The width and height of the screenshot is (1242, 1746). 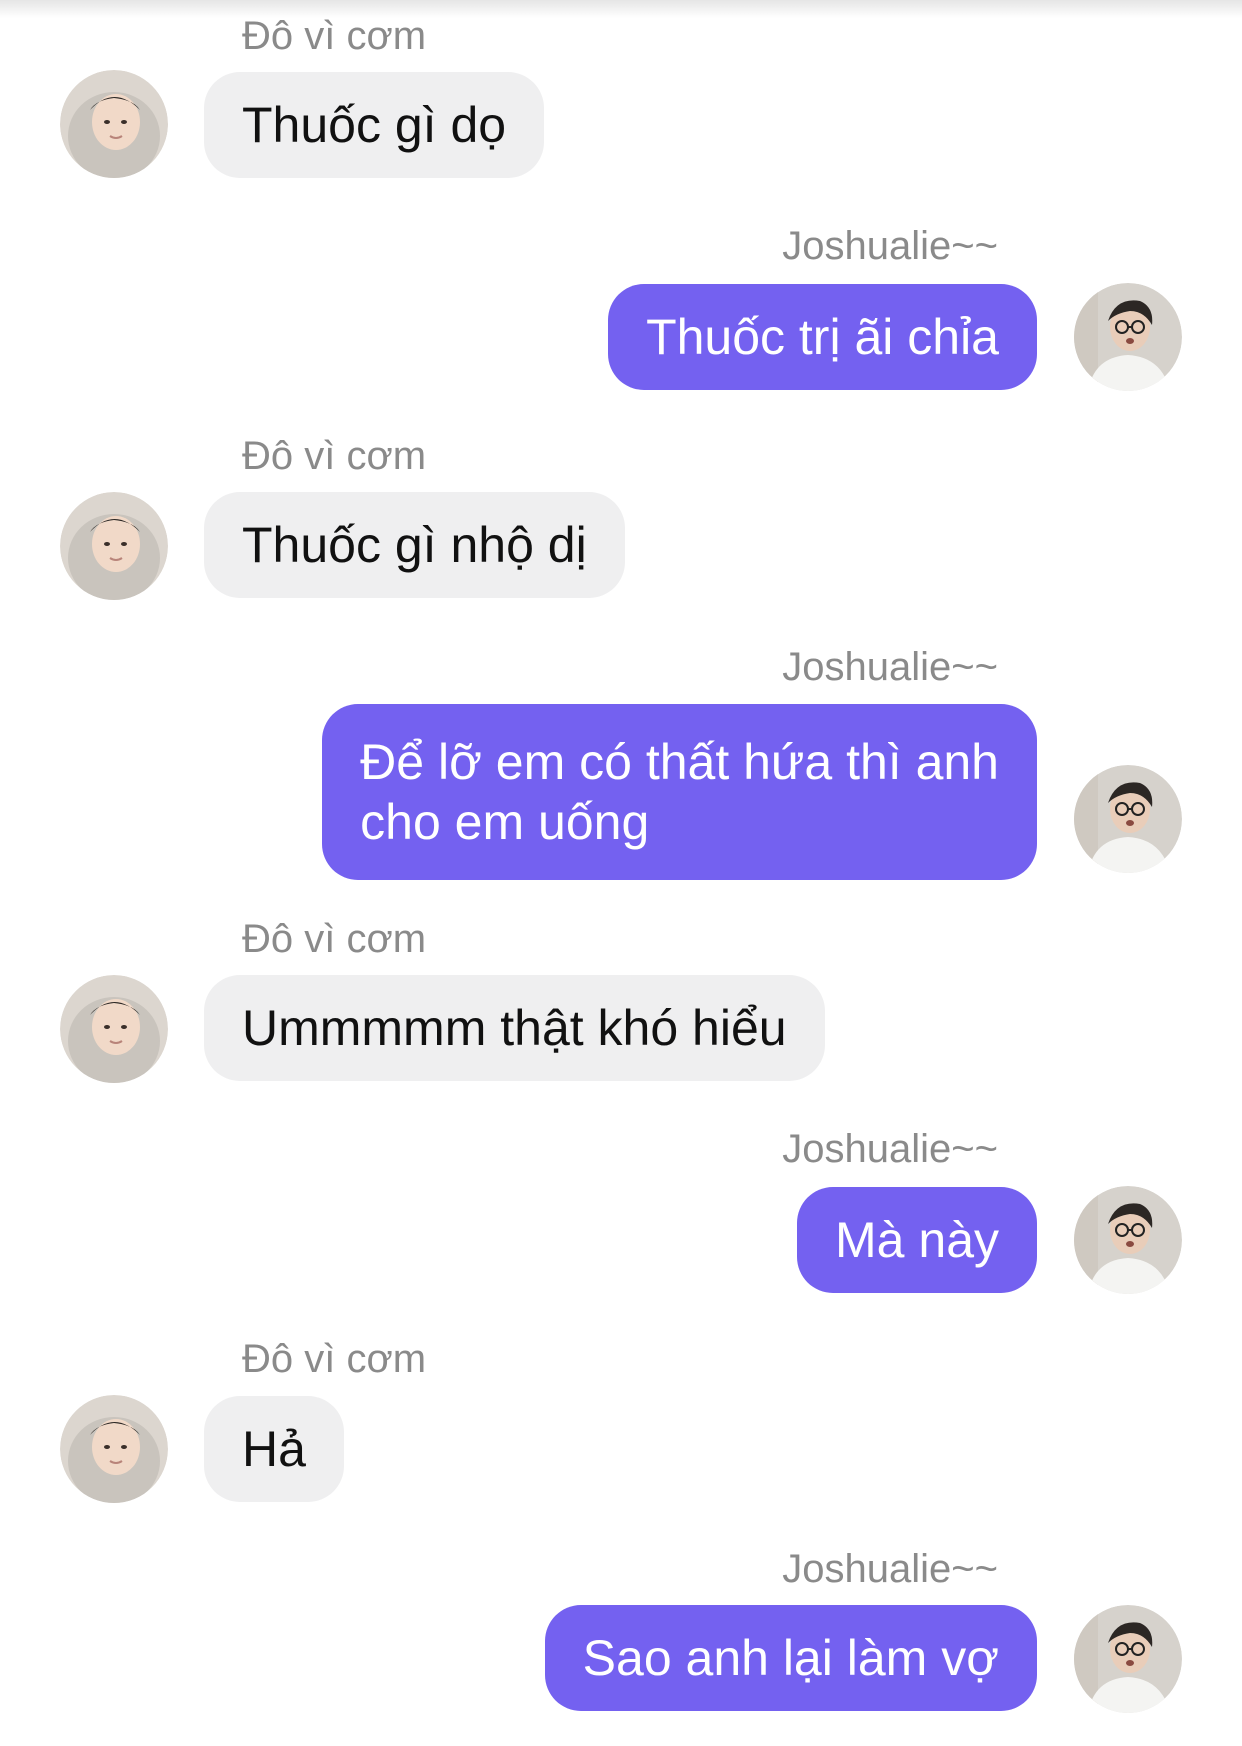 What do you see at coordinates (374, 125) in the screenshot?
I see `message-bubble-incoming: Thuốc gì dọ` at bounding box center [374, 125].